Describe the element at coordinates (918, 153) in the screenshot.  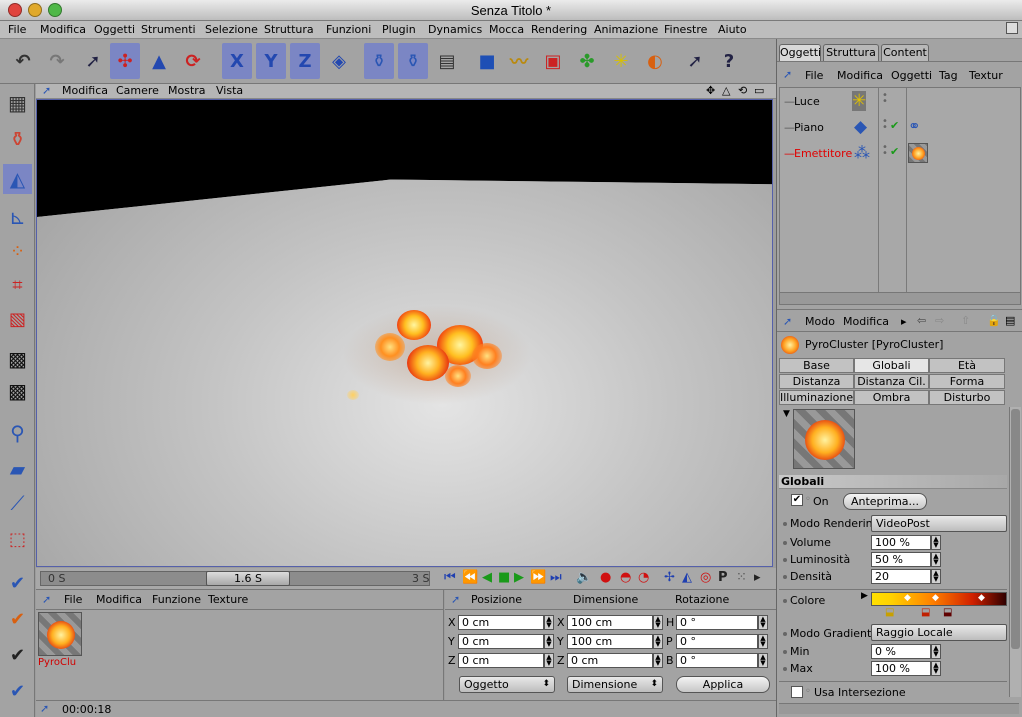
I see `emettitore-material-tag-icon` at that location.